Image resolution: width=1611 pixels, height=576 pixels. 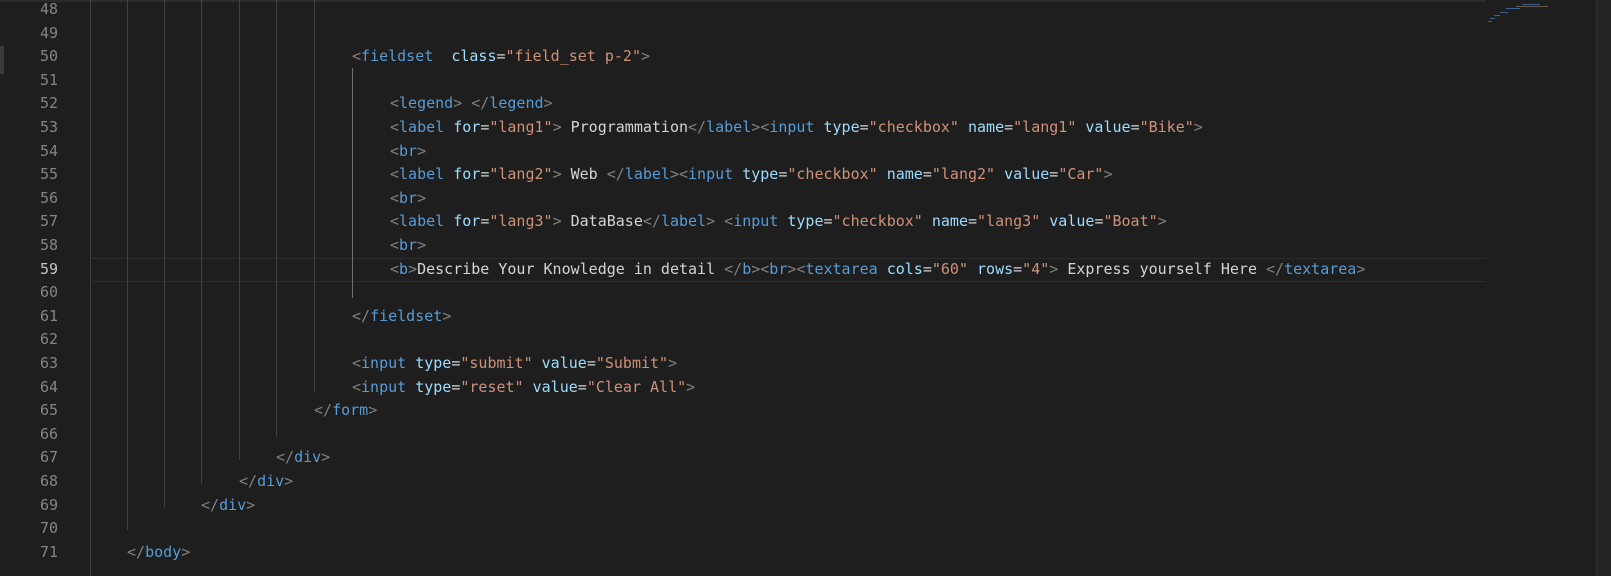 I want to click on code-token: legend, so click(x=516, y=103).